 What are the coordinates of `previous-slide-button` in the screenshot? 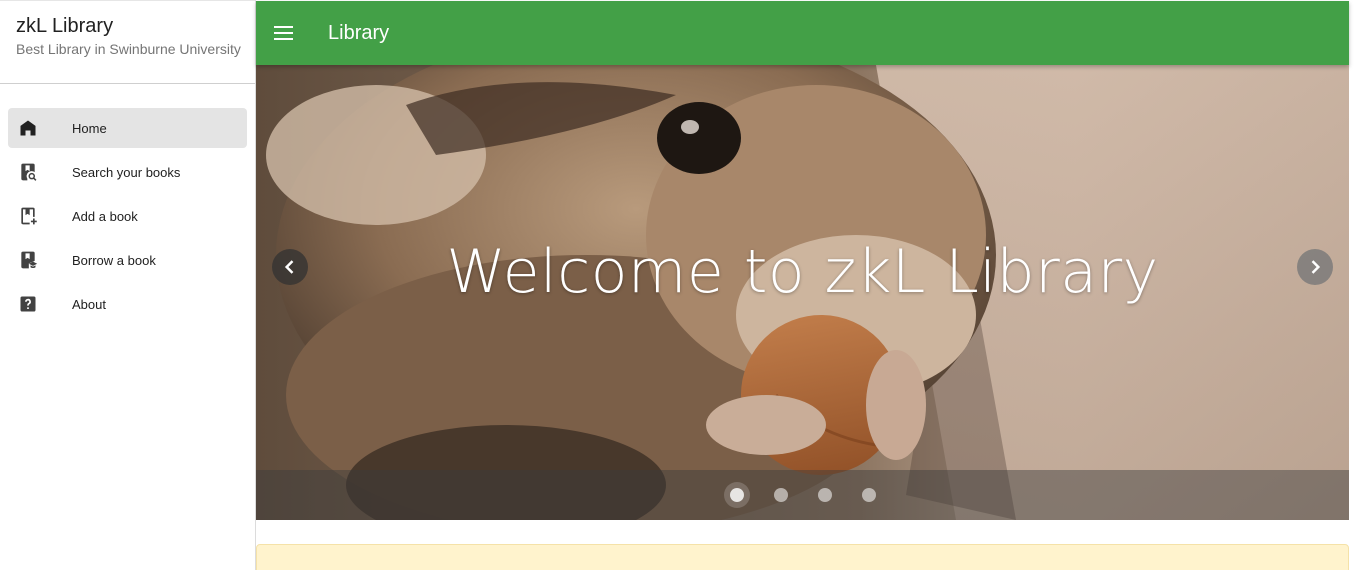 It's located at (290, 267).